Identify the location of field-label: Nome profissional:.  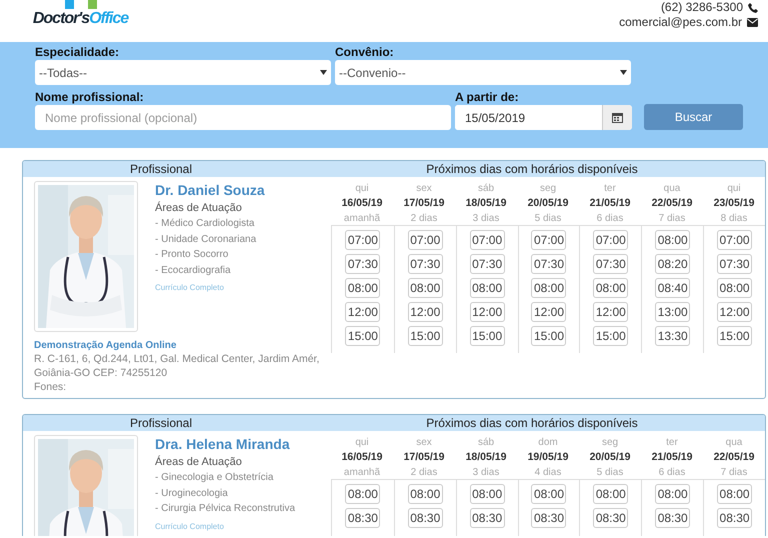
(90, 97).